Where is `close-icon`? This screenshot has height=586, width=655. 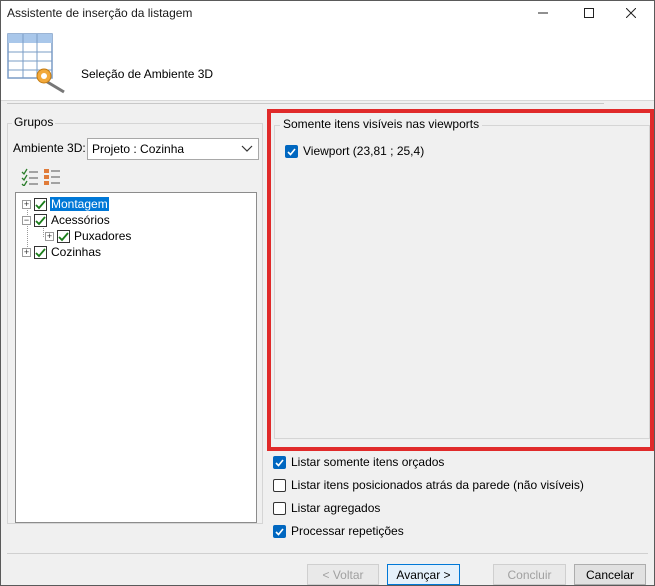
close-icon is located at coordinates (631, 13).